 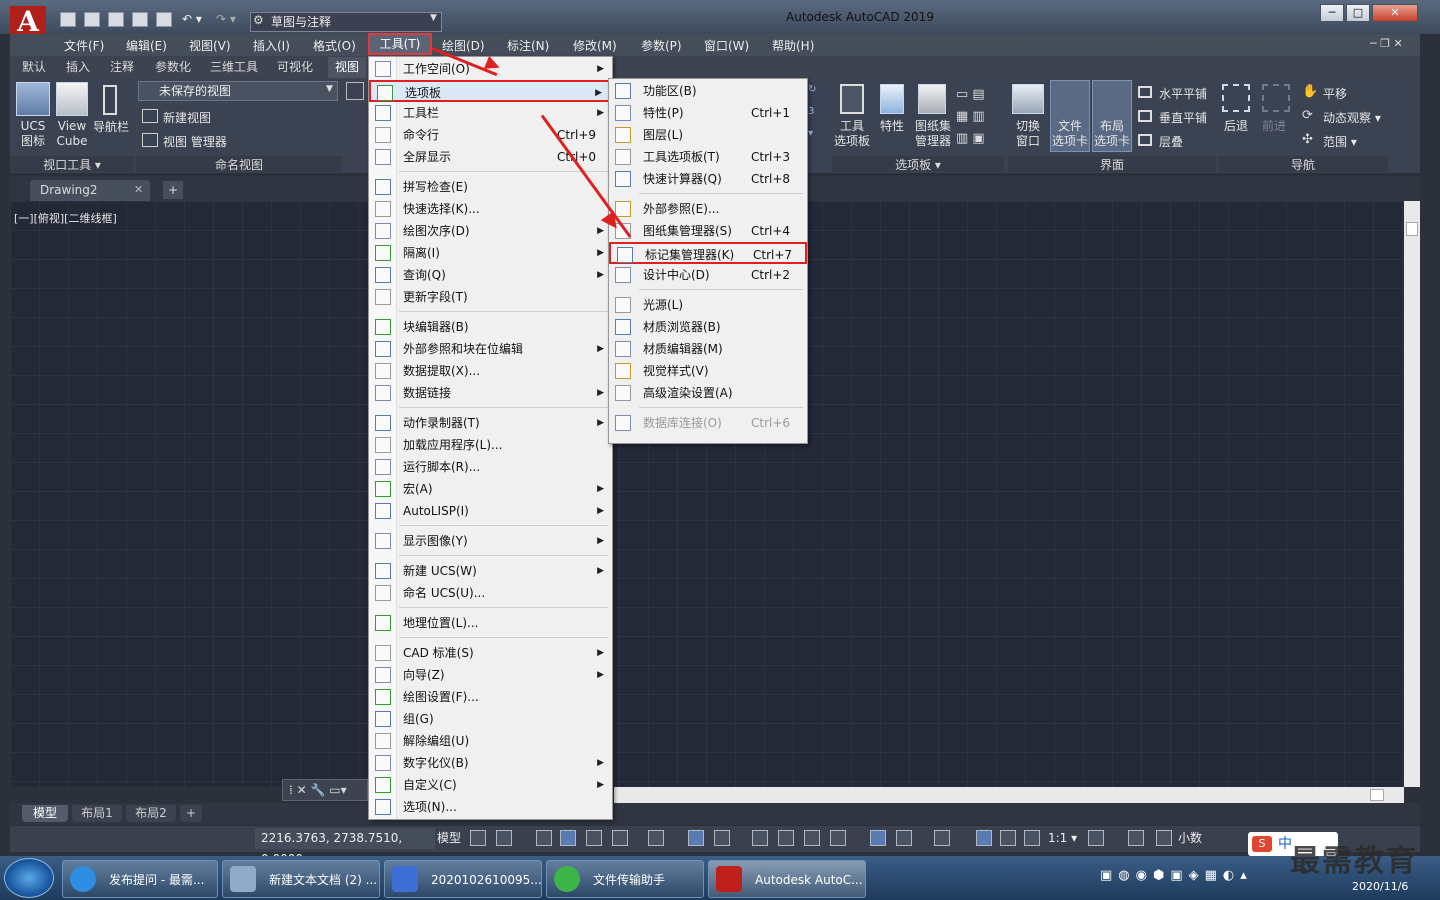 What do you see at coordinates (490, 231) in the screenshot?
I see `menu-item: 绘图次序(D) ▶` at bounding box center [490, 231].